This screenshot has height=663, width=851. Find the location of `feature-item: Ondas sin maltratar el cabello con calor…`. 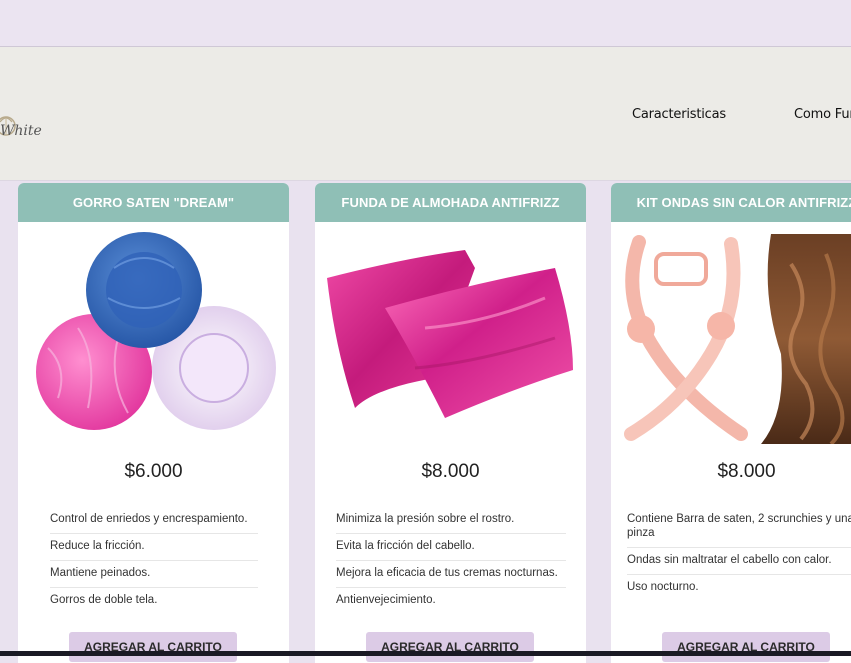

feature-item: Ondas sin maltratar el cabello con calor… is located at coordinates (739, 561).